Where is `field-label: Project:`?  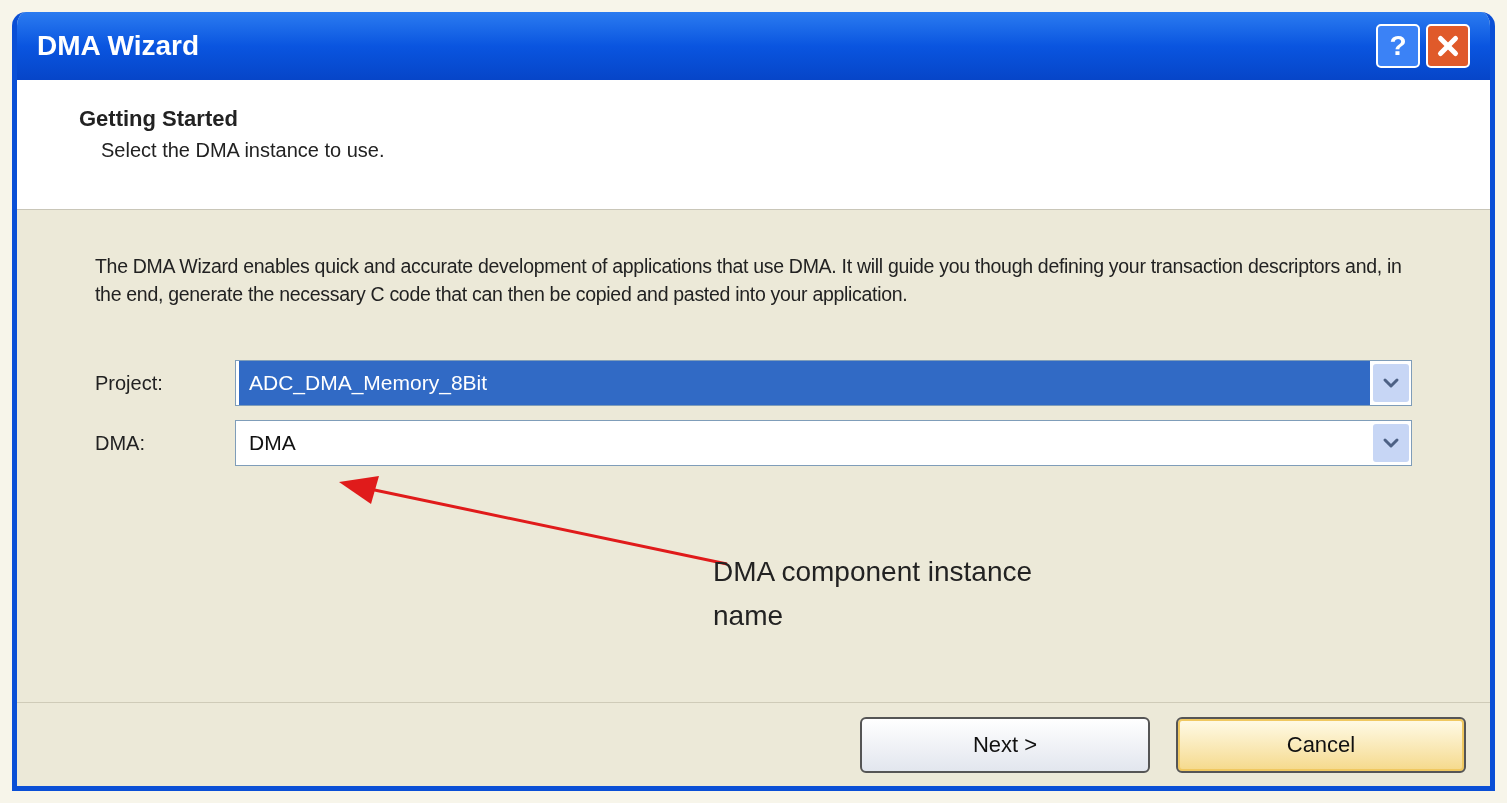 field-label: Project: is located at coordinates (129, 383).